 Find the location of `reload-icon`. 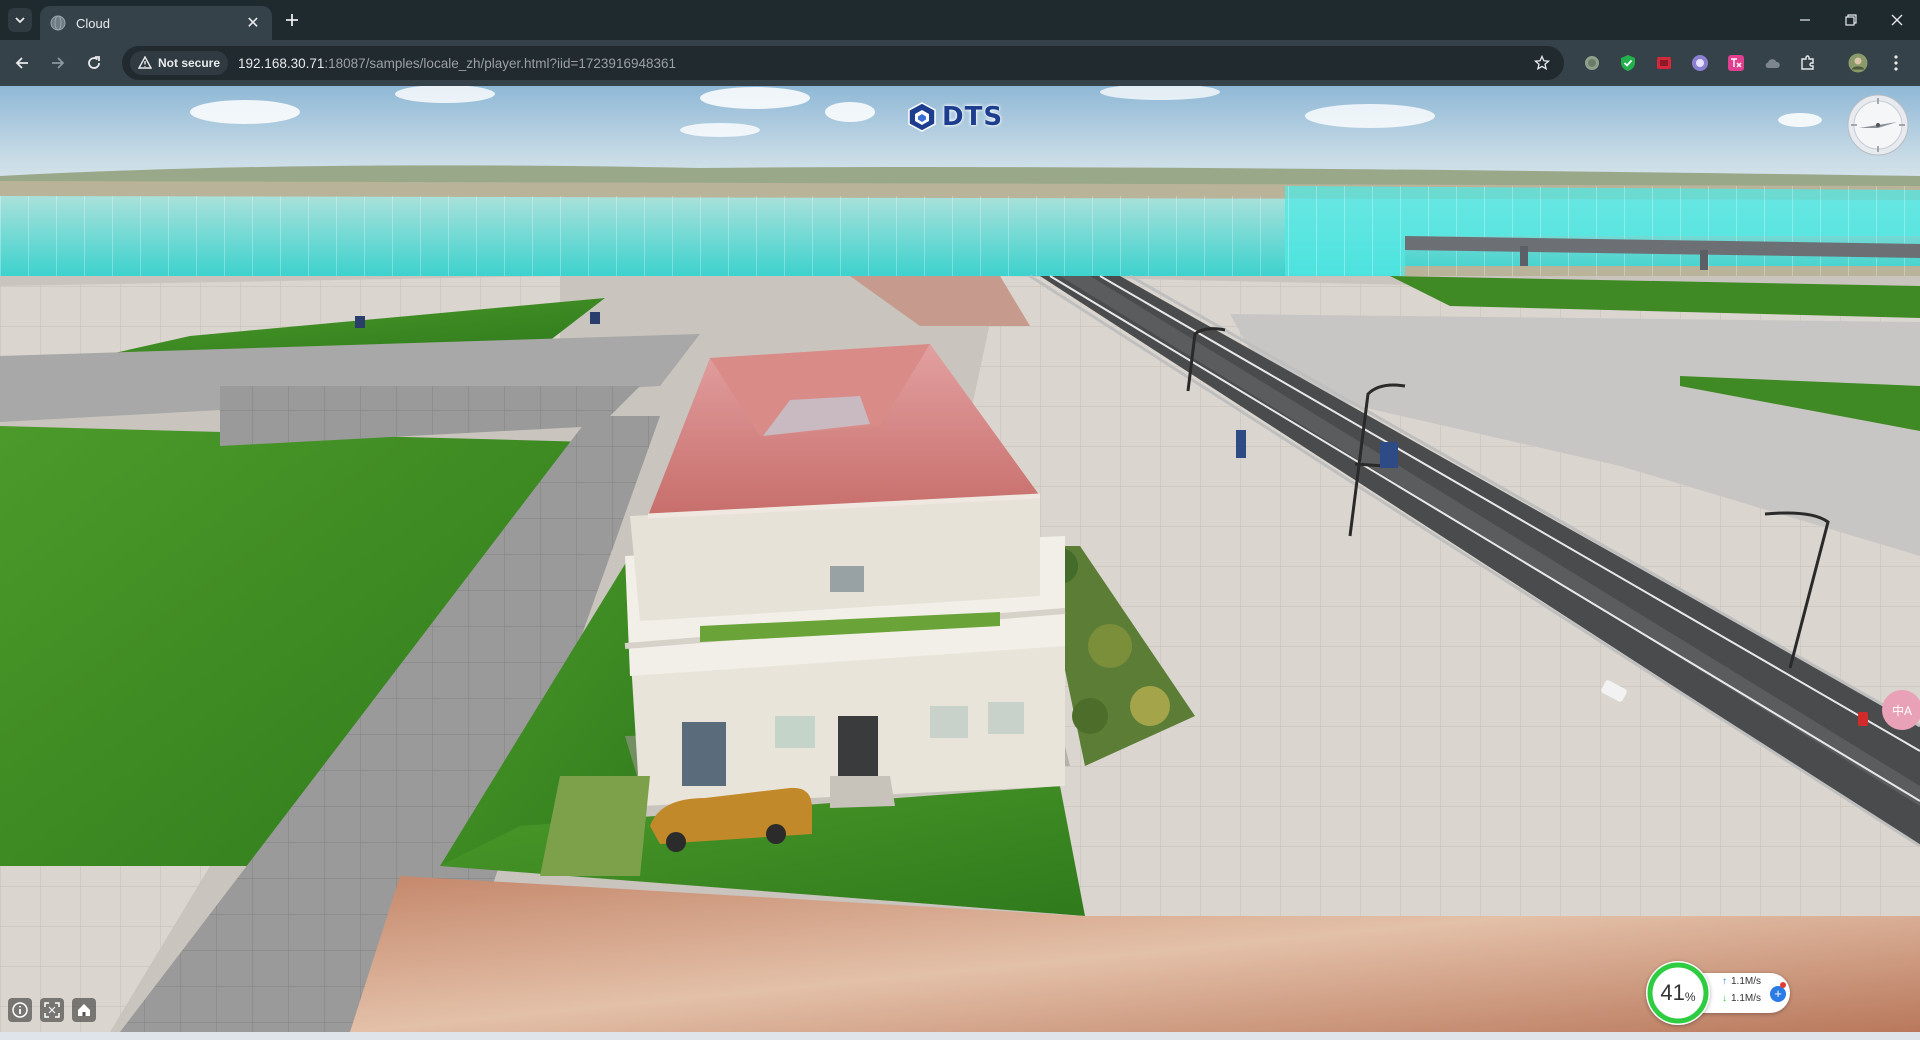

reload-icon is located at coordinates (94, 62).